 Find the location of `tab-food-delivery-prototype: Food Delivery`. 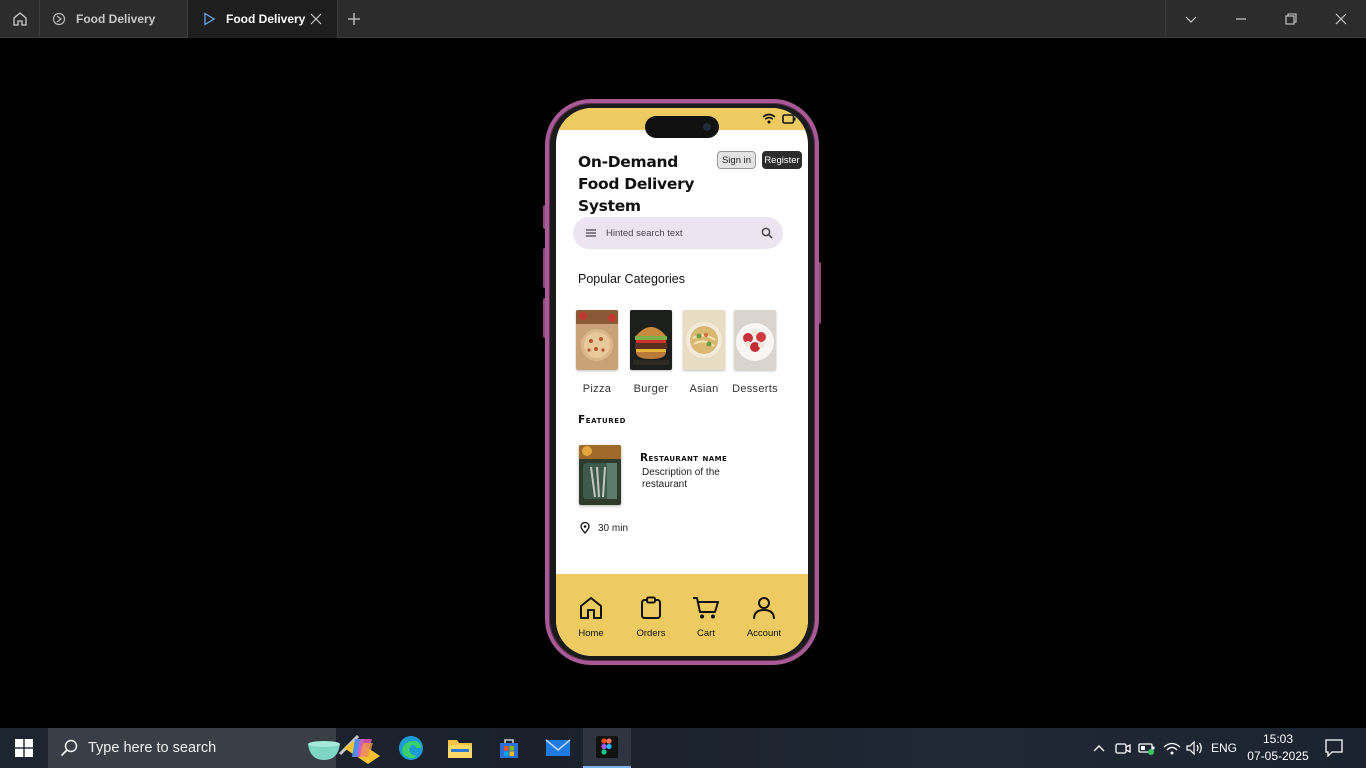

tab-food-delivery-prototype: Food Delivery is located at coordinates (263, 19).